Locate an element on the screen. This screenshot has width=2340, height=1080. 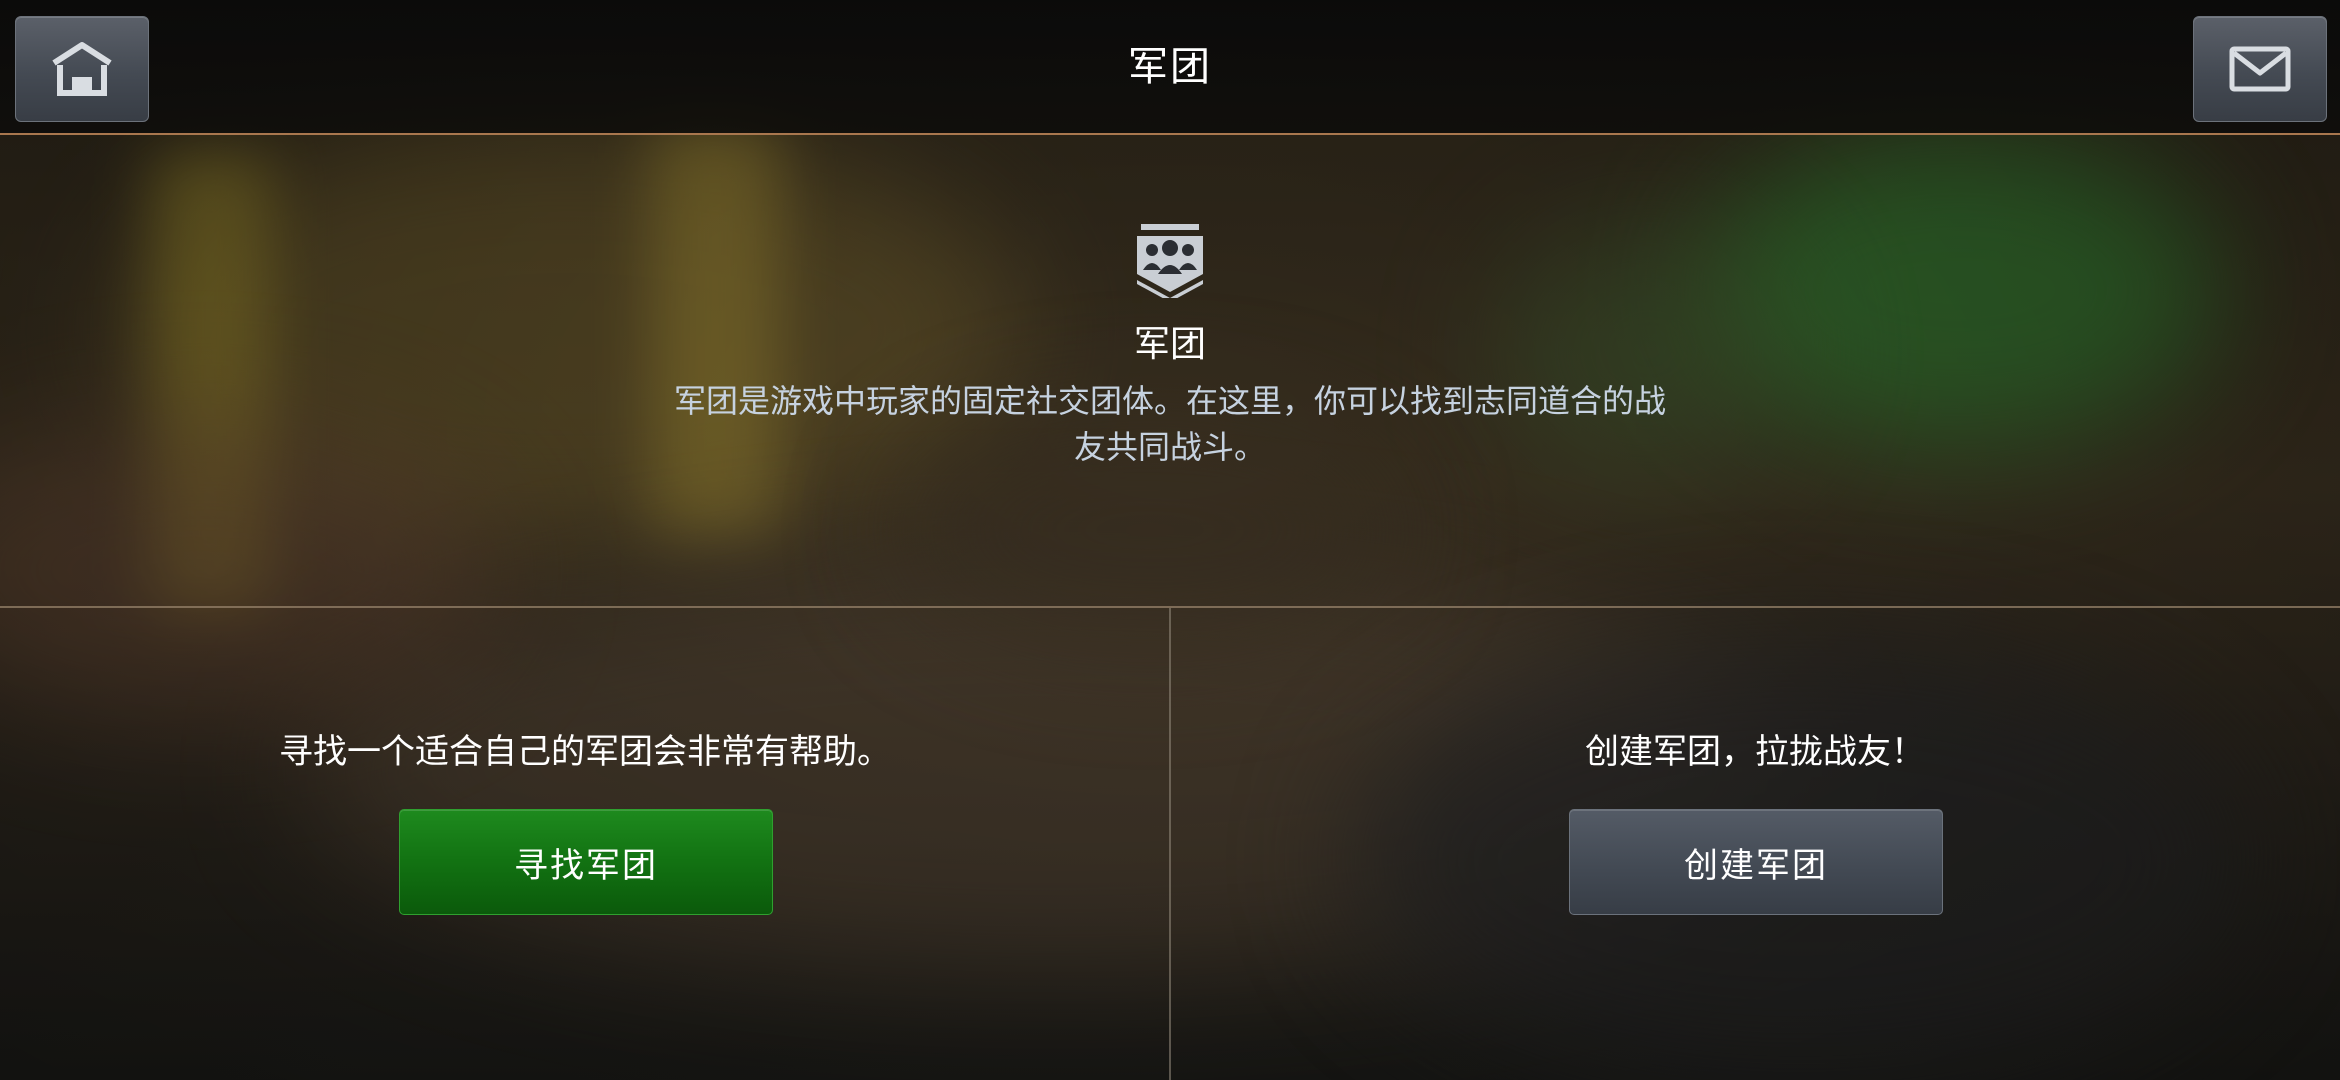
create-legion-button: 创建军团 is located at coordinates (1756, 862).